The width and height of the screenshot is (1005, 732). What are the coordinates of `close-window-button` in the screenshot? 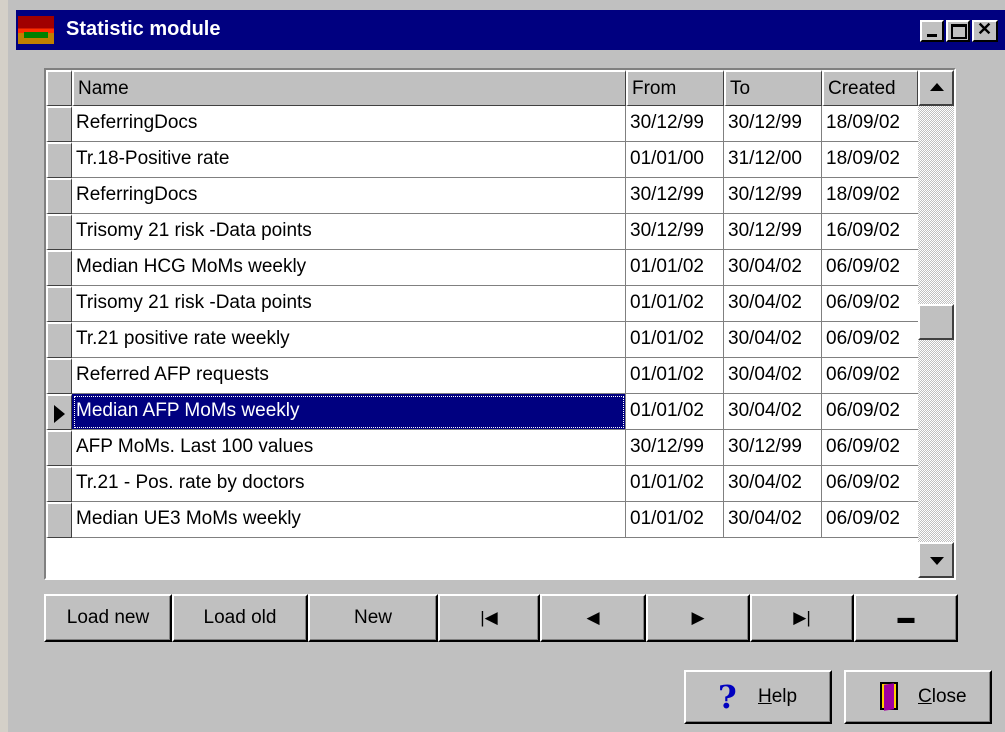 It's located at (985, 30).